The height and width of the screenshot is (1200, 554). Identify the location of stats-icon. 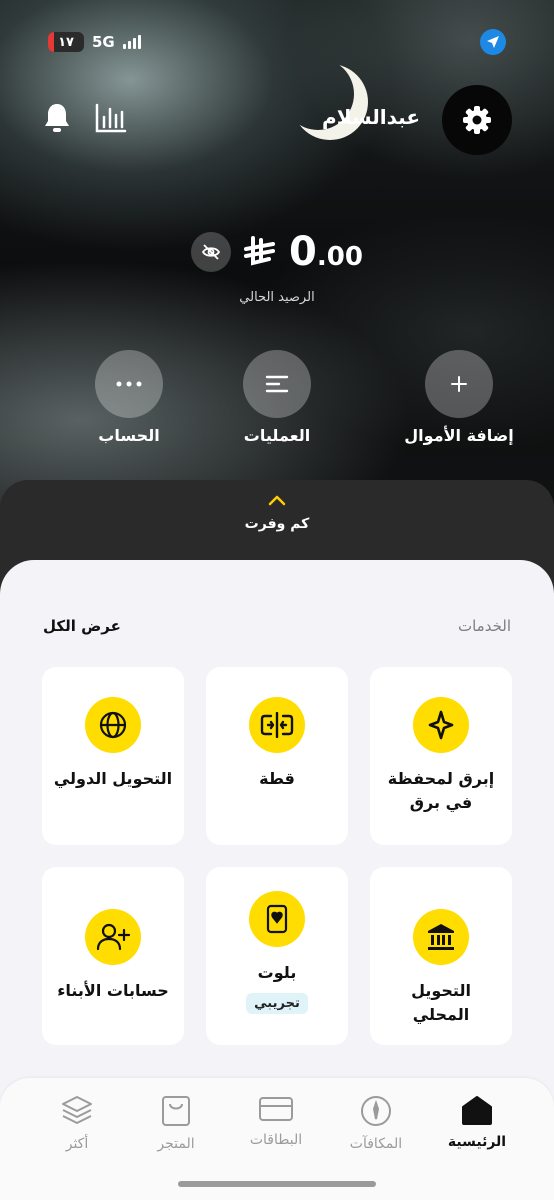
(111, 118).